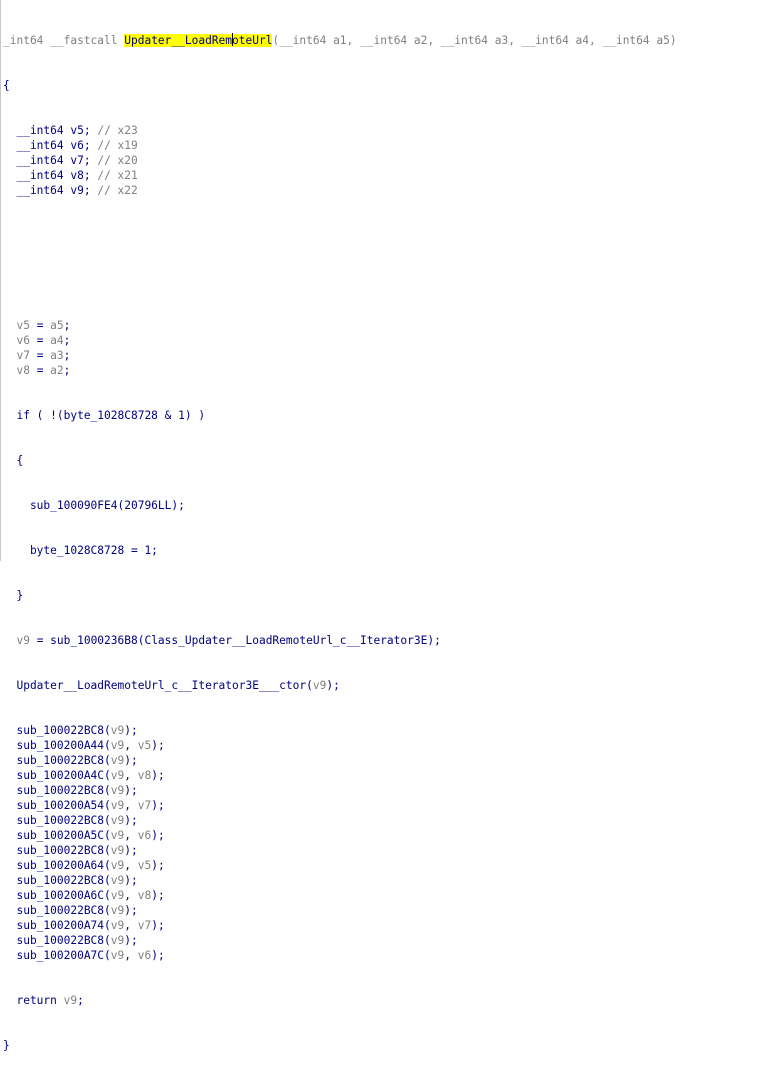 The width and height of the screenshot is (760, 1083). Describe the element at coordinates (340, 325) in the screenshot. I see `assignment-line: v5 = a5;` at that location.